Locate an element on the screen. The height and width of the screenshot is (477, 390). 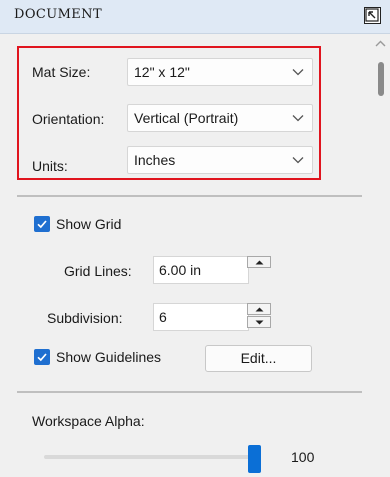
subdivision-spinner is located at coordinates (259, 316).